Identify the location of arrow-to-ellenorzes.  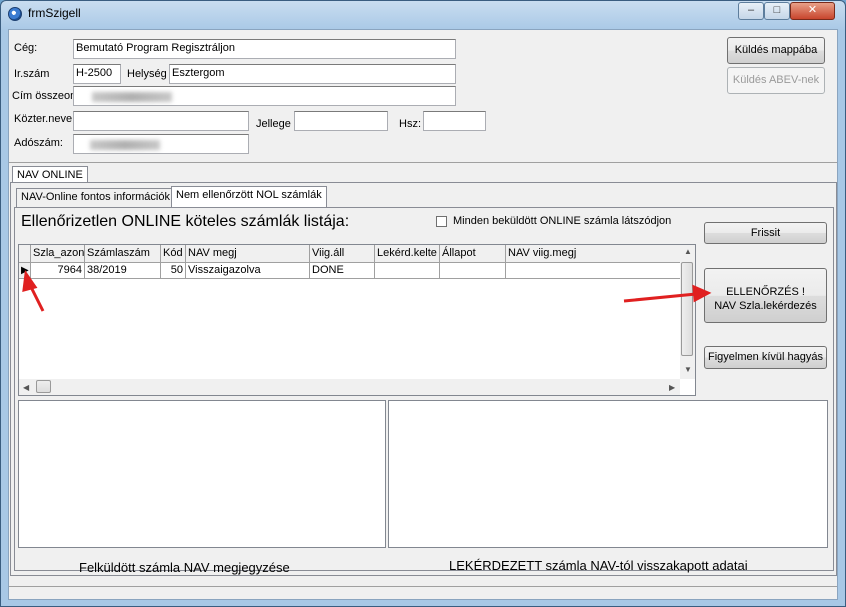
(660, 297).